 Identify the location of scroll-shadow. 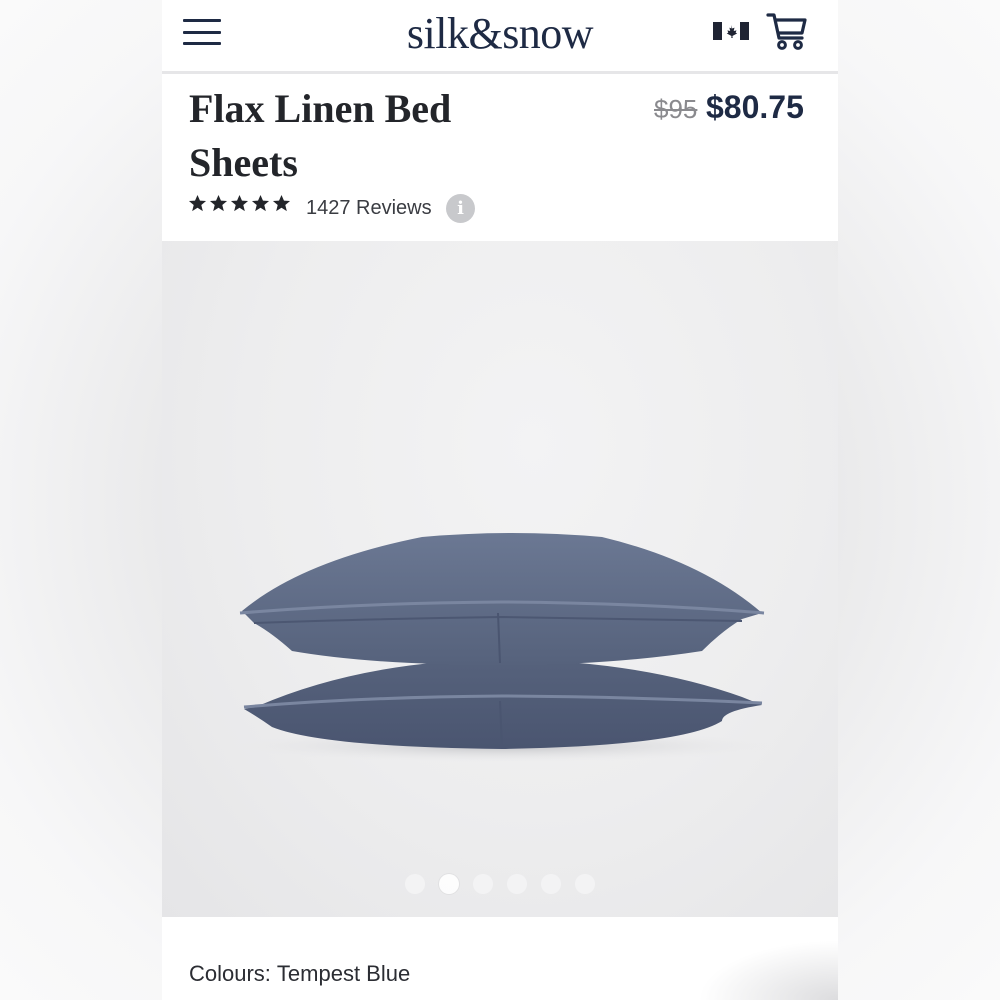
(768, 970).